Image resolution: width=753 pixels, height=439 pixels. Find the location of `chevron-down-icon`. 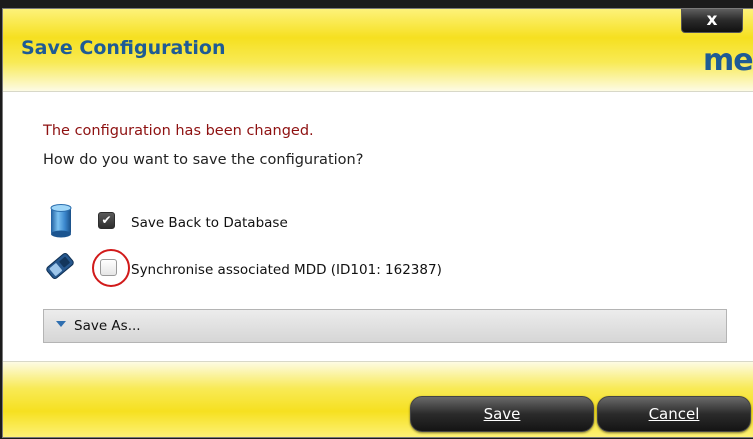

chevron-down-icon is located at coordinates (61, 324).